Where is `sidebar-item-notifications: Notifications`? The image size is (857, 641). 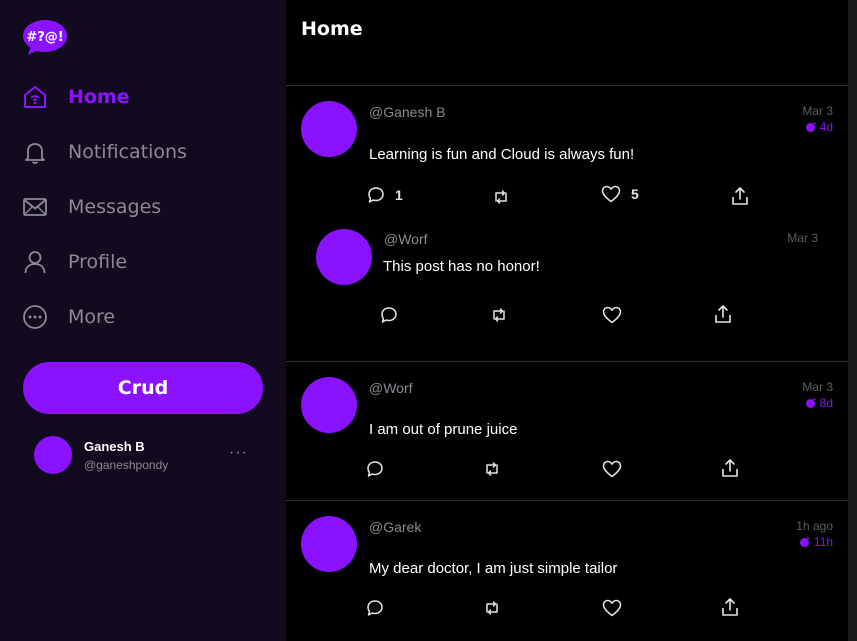
sidebar-item-notifications: Notifications is located at coordinates (104, 152).